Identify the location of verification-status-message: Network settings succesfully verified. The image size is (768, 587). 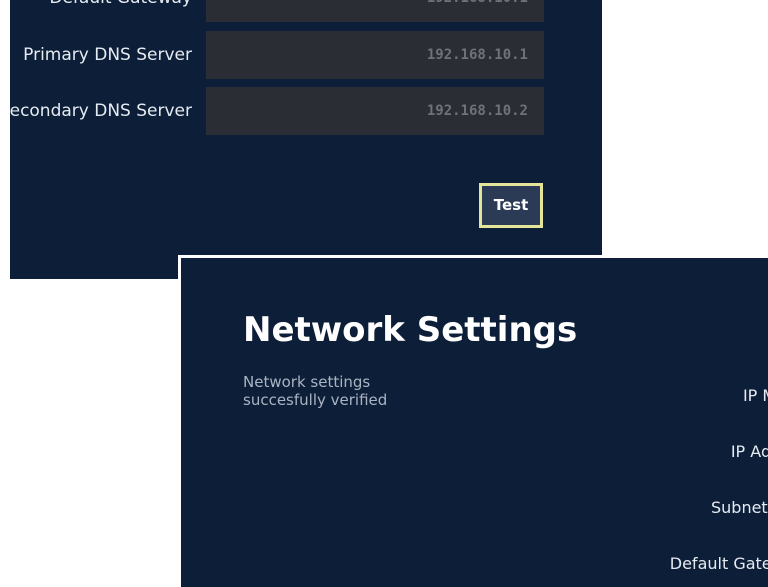
(358, 391).